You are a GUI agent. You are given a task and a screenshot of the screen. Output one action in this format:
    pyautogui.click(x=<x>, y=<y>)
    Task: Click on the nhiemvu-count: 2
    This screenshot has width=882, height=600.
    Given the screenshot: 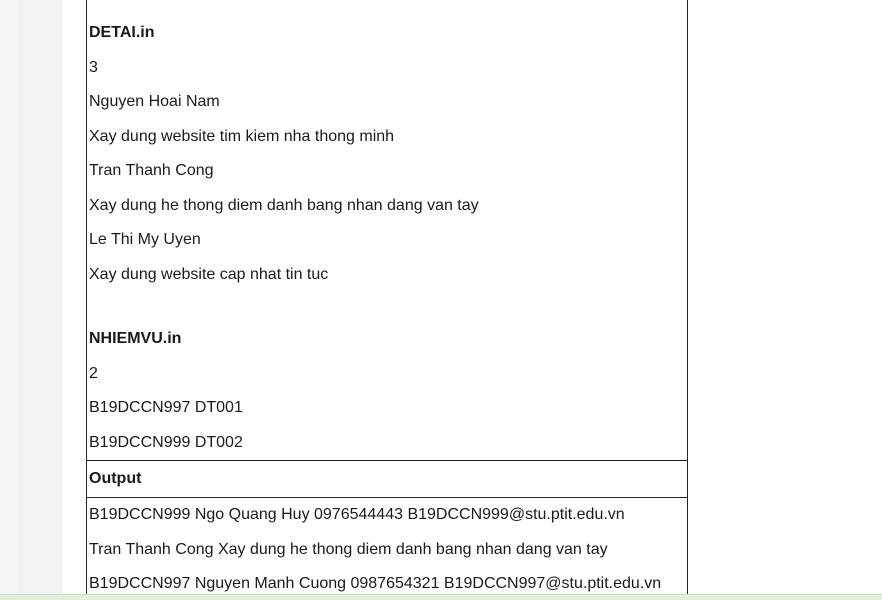 What is the action you would take?
    pyautogui.click(x=93, y=373)
    